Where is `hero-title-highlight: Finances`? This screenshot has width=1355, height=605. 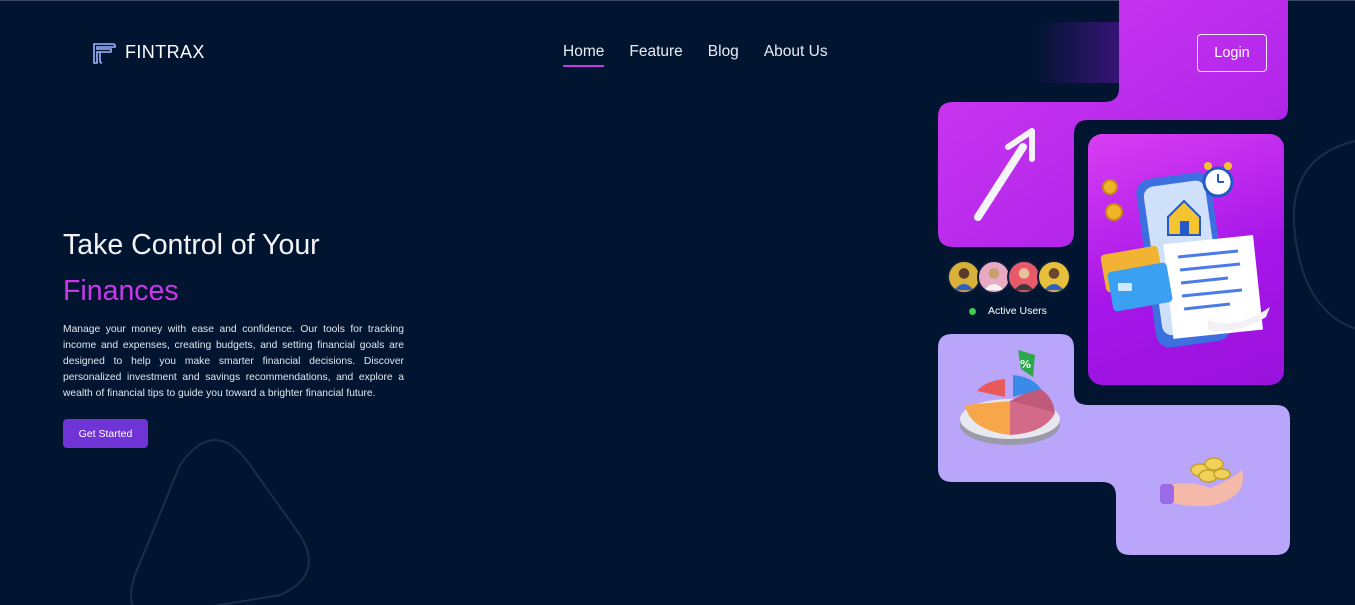
hero-title-highlight: Finances is located at coordinates (121, 291).